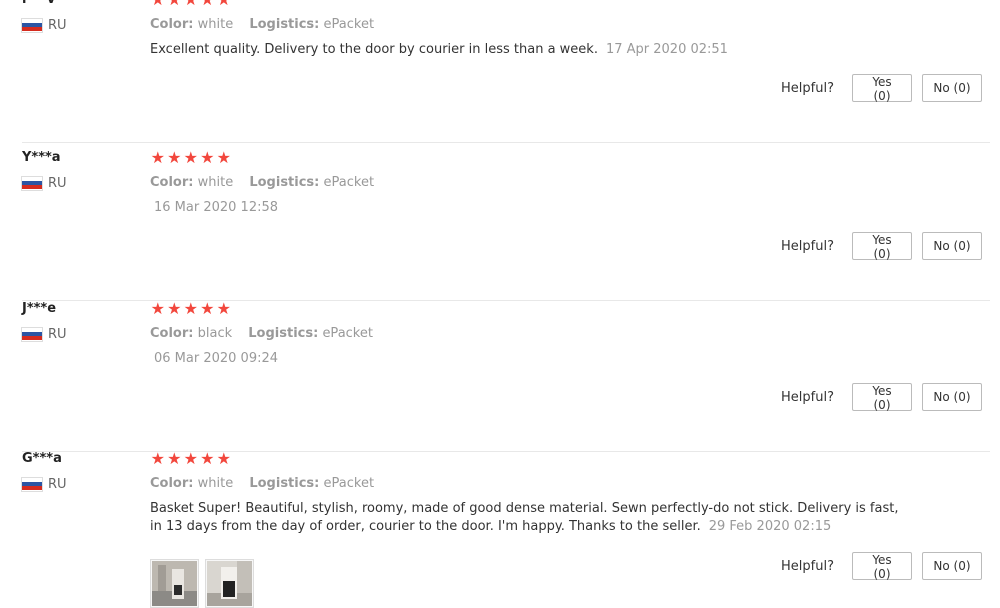 The image size is (1000, 608). I want to click on review-attributes: Color: black Logistics: ePacket, so click(267, 334).